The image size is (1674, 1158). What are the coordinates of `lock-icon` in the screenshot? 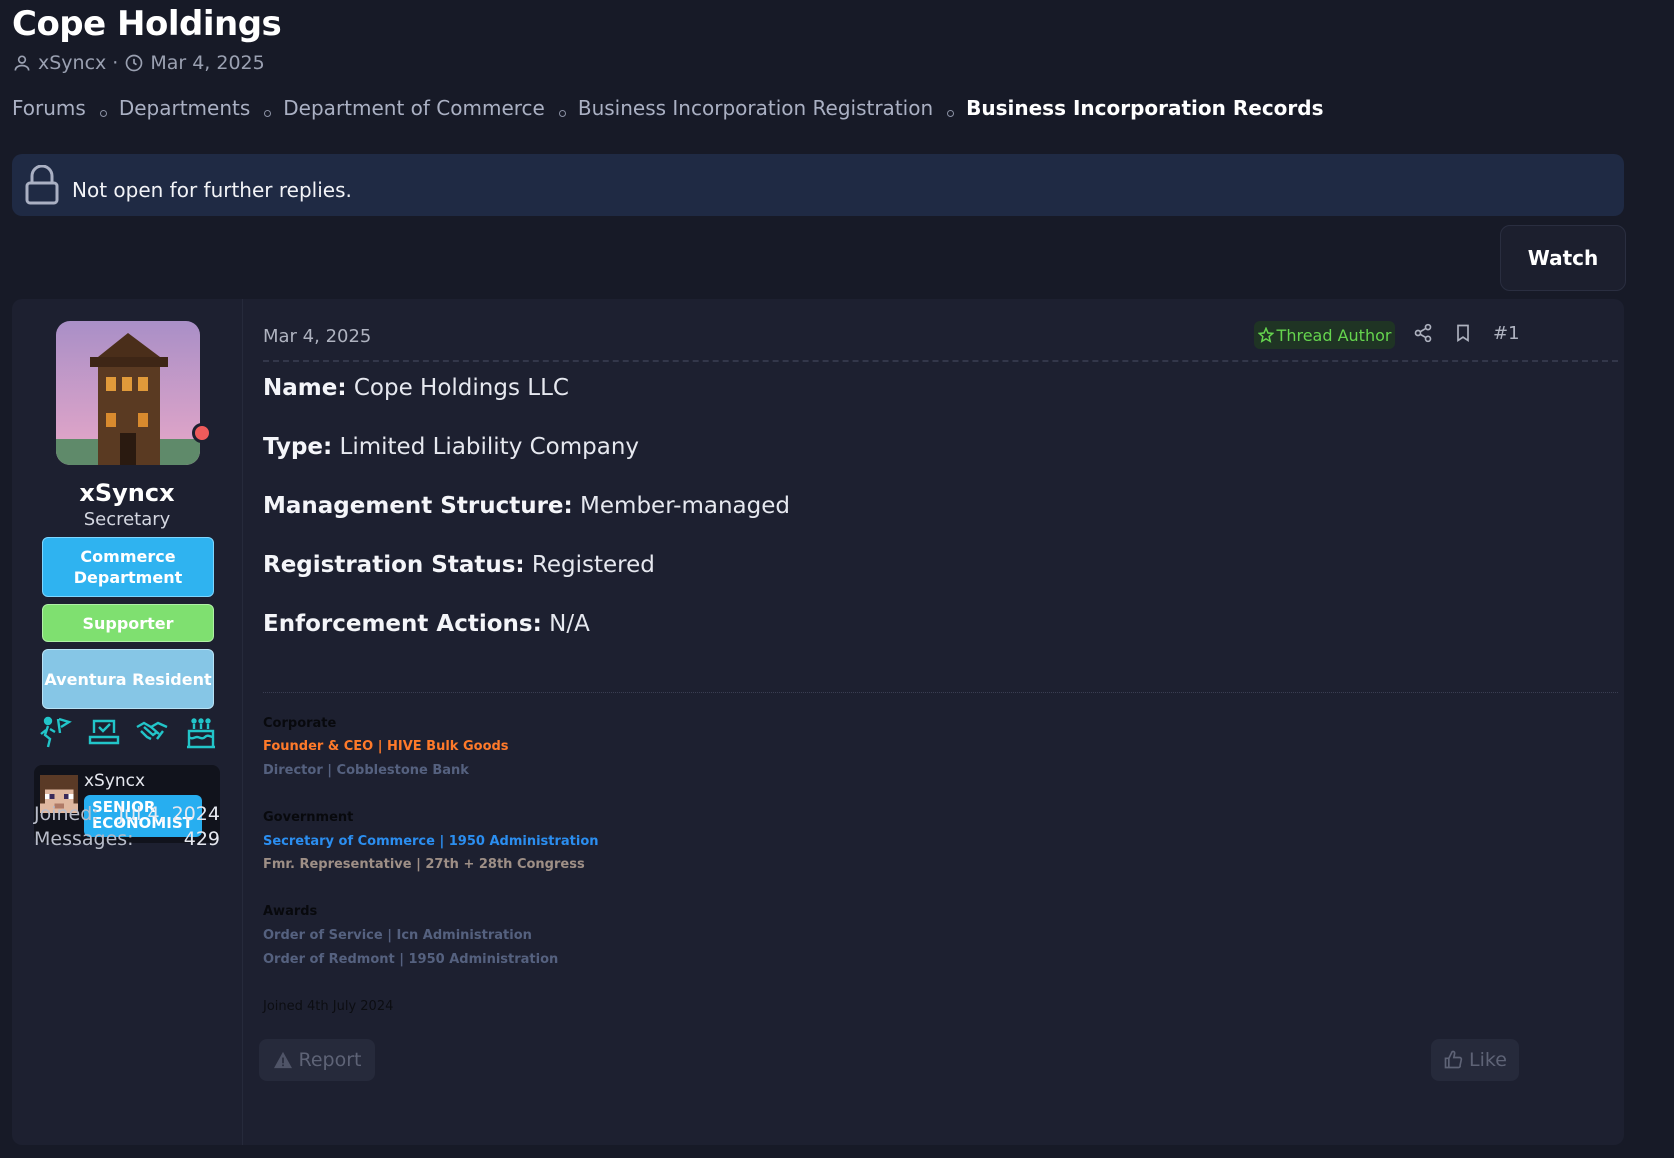 It's located at (42, 185).